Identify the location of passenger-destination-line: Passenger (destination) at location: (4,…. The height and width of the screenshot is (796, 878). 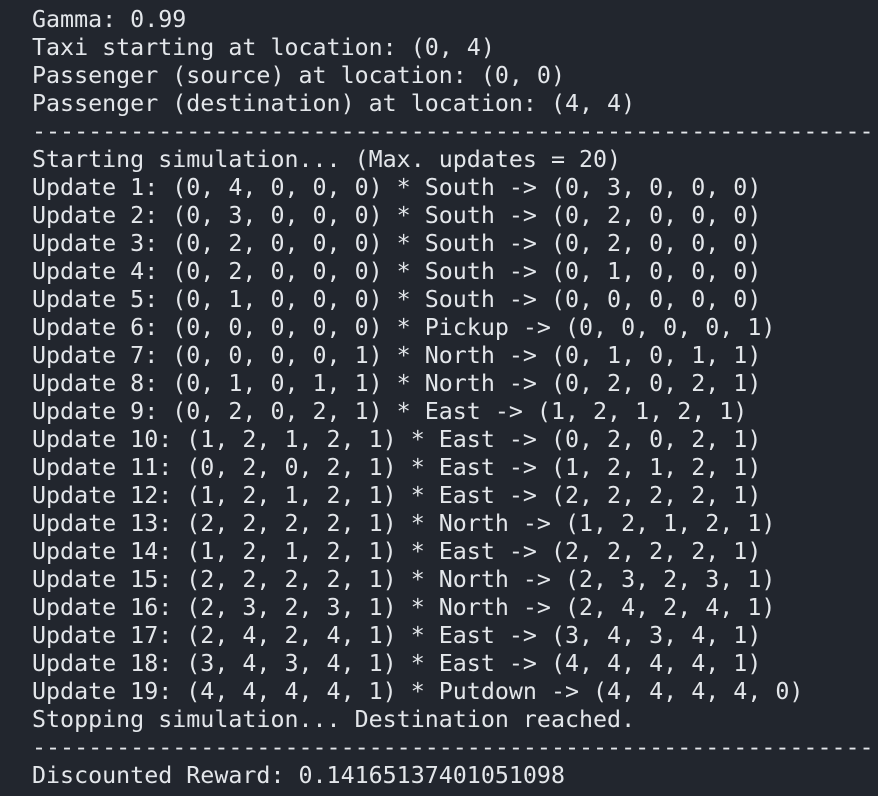
(334, 103).